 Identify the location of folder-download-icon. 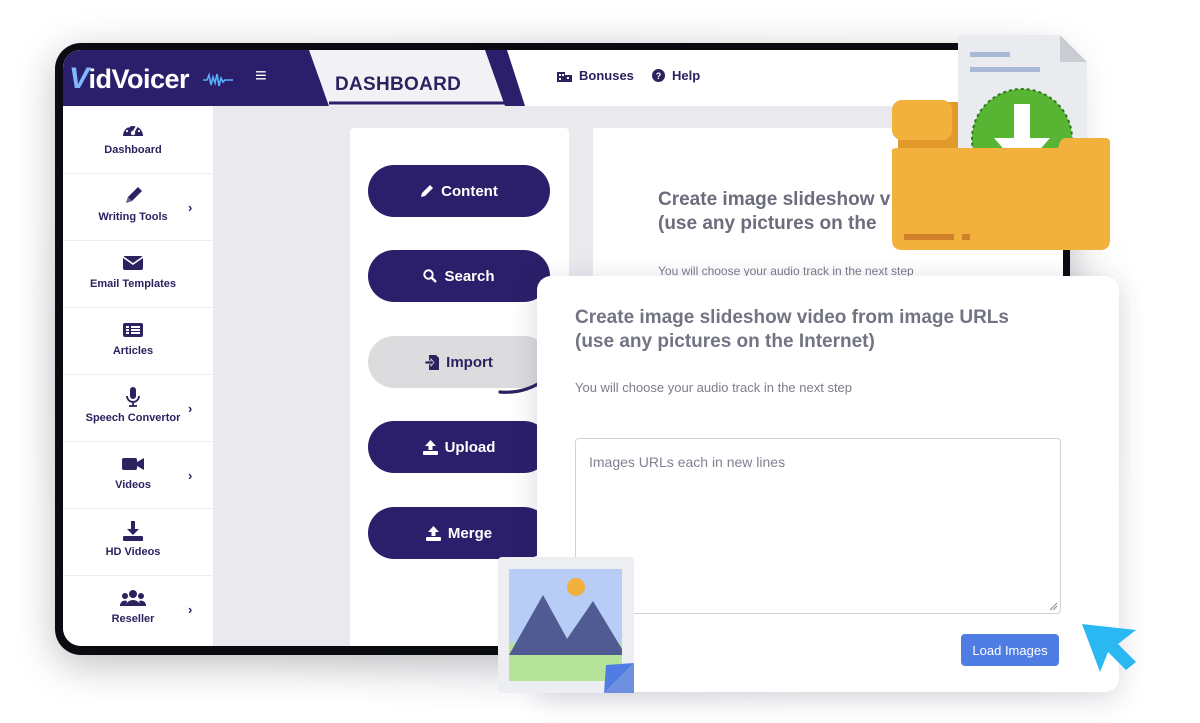
(1001, 142).